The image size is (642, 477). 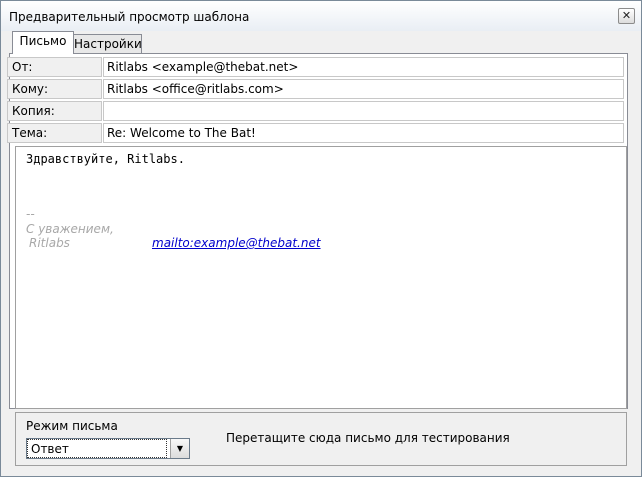 I want to click on close-icon: ✕, so click(x=626, y=15).